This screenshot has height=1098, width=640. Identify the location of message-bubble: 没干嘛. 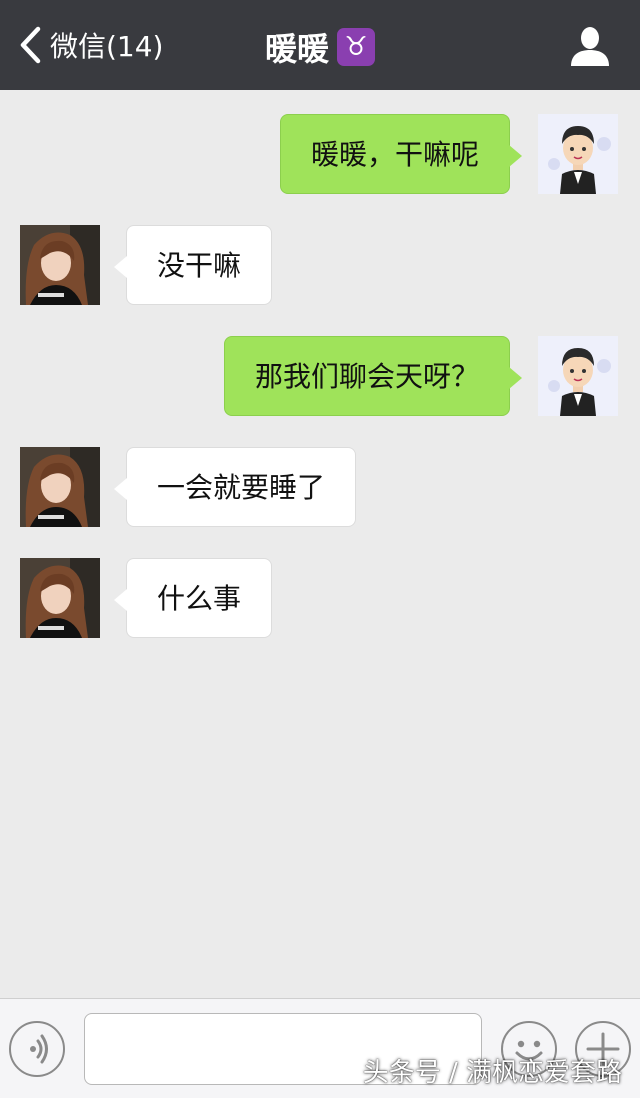
(193, 265).